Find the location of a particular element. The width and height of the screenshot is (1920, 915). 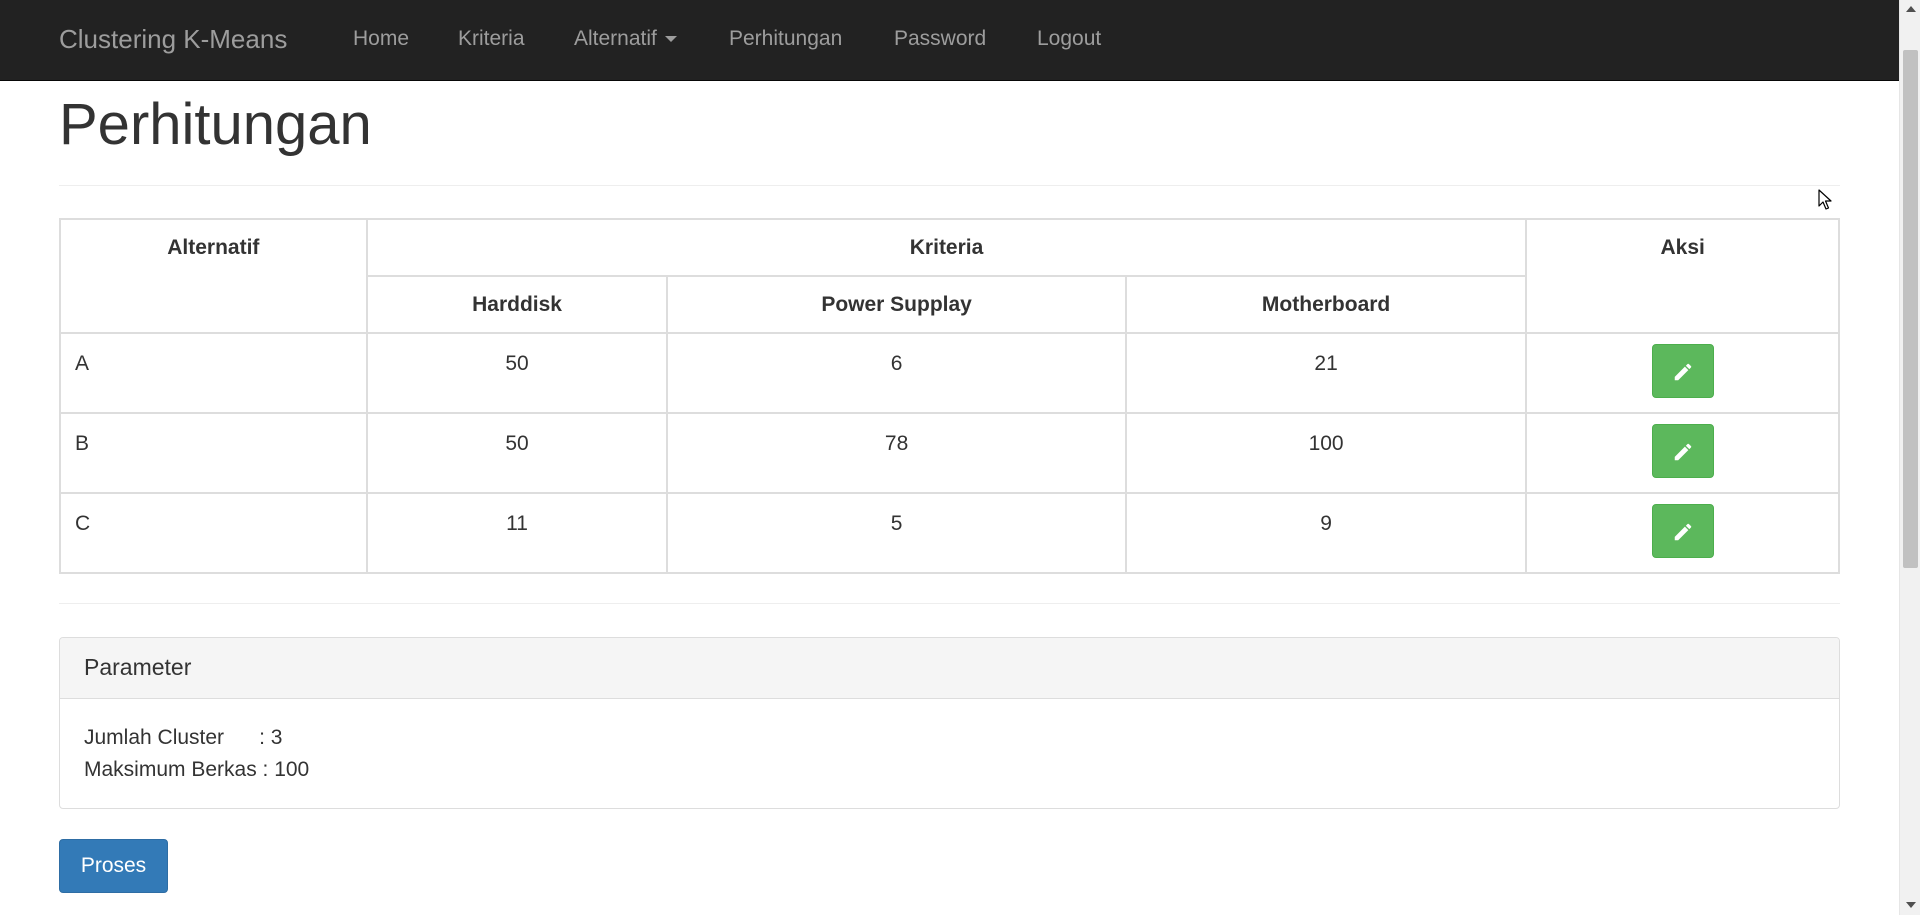

alternatif-cell: B is located at coordinates (213, 453).